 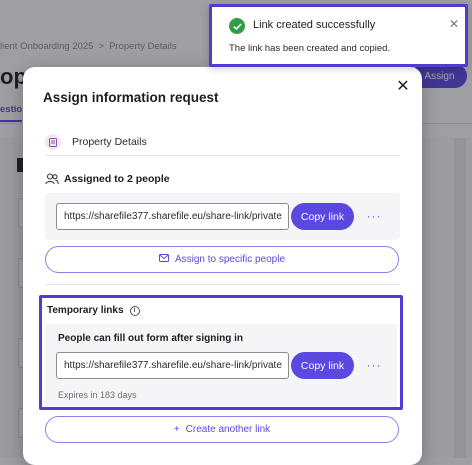 What do you see at coordinates (228, 429) in the screenshot?
I see `create-another-label: Create another link` at bounding box center [228, 429].